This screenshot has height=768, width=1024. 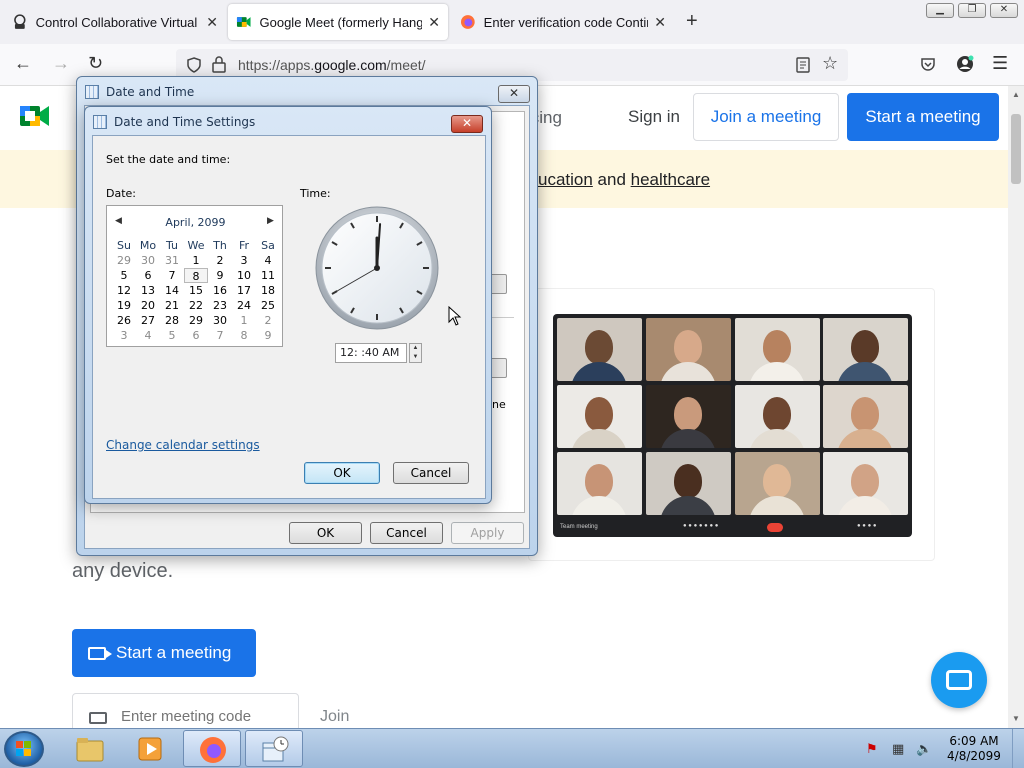 What do you see at coordinates (872, 749) in the screenshot?
I see `network-warning-icon: ⚑` at bounding box center [872, 749].